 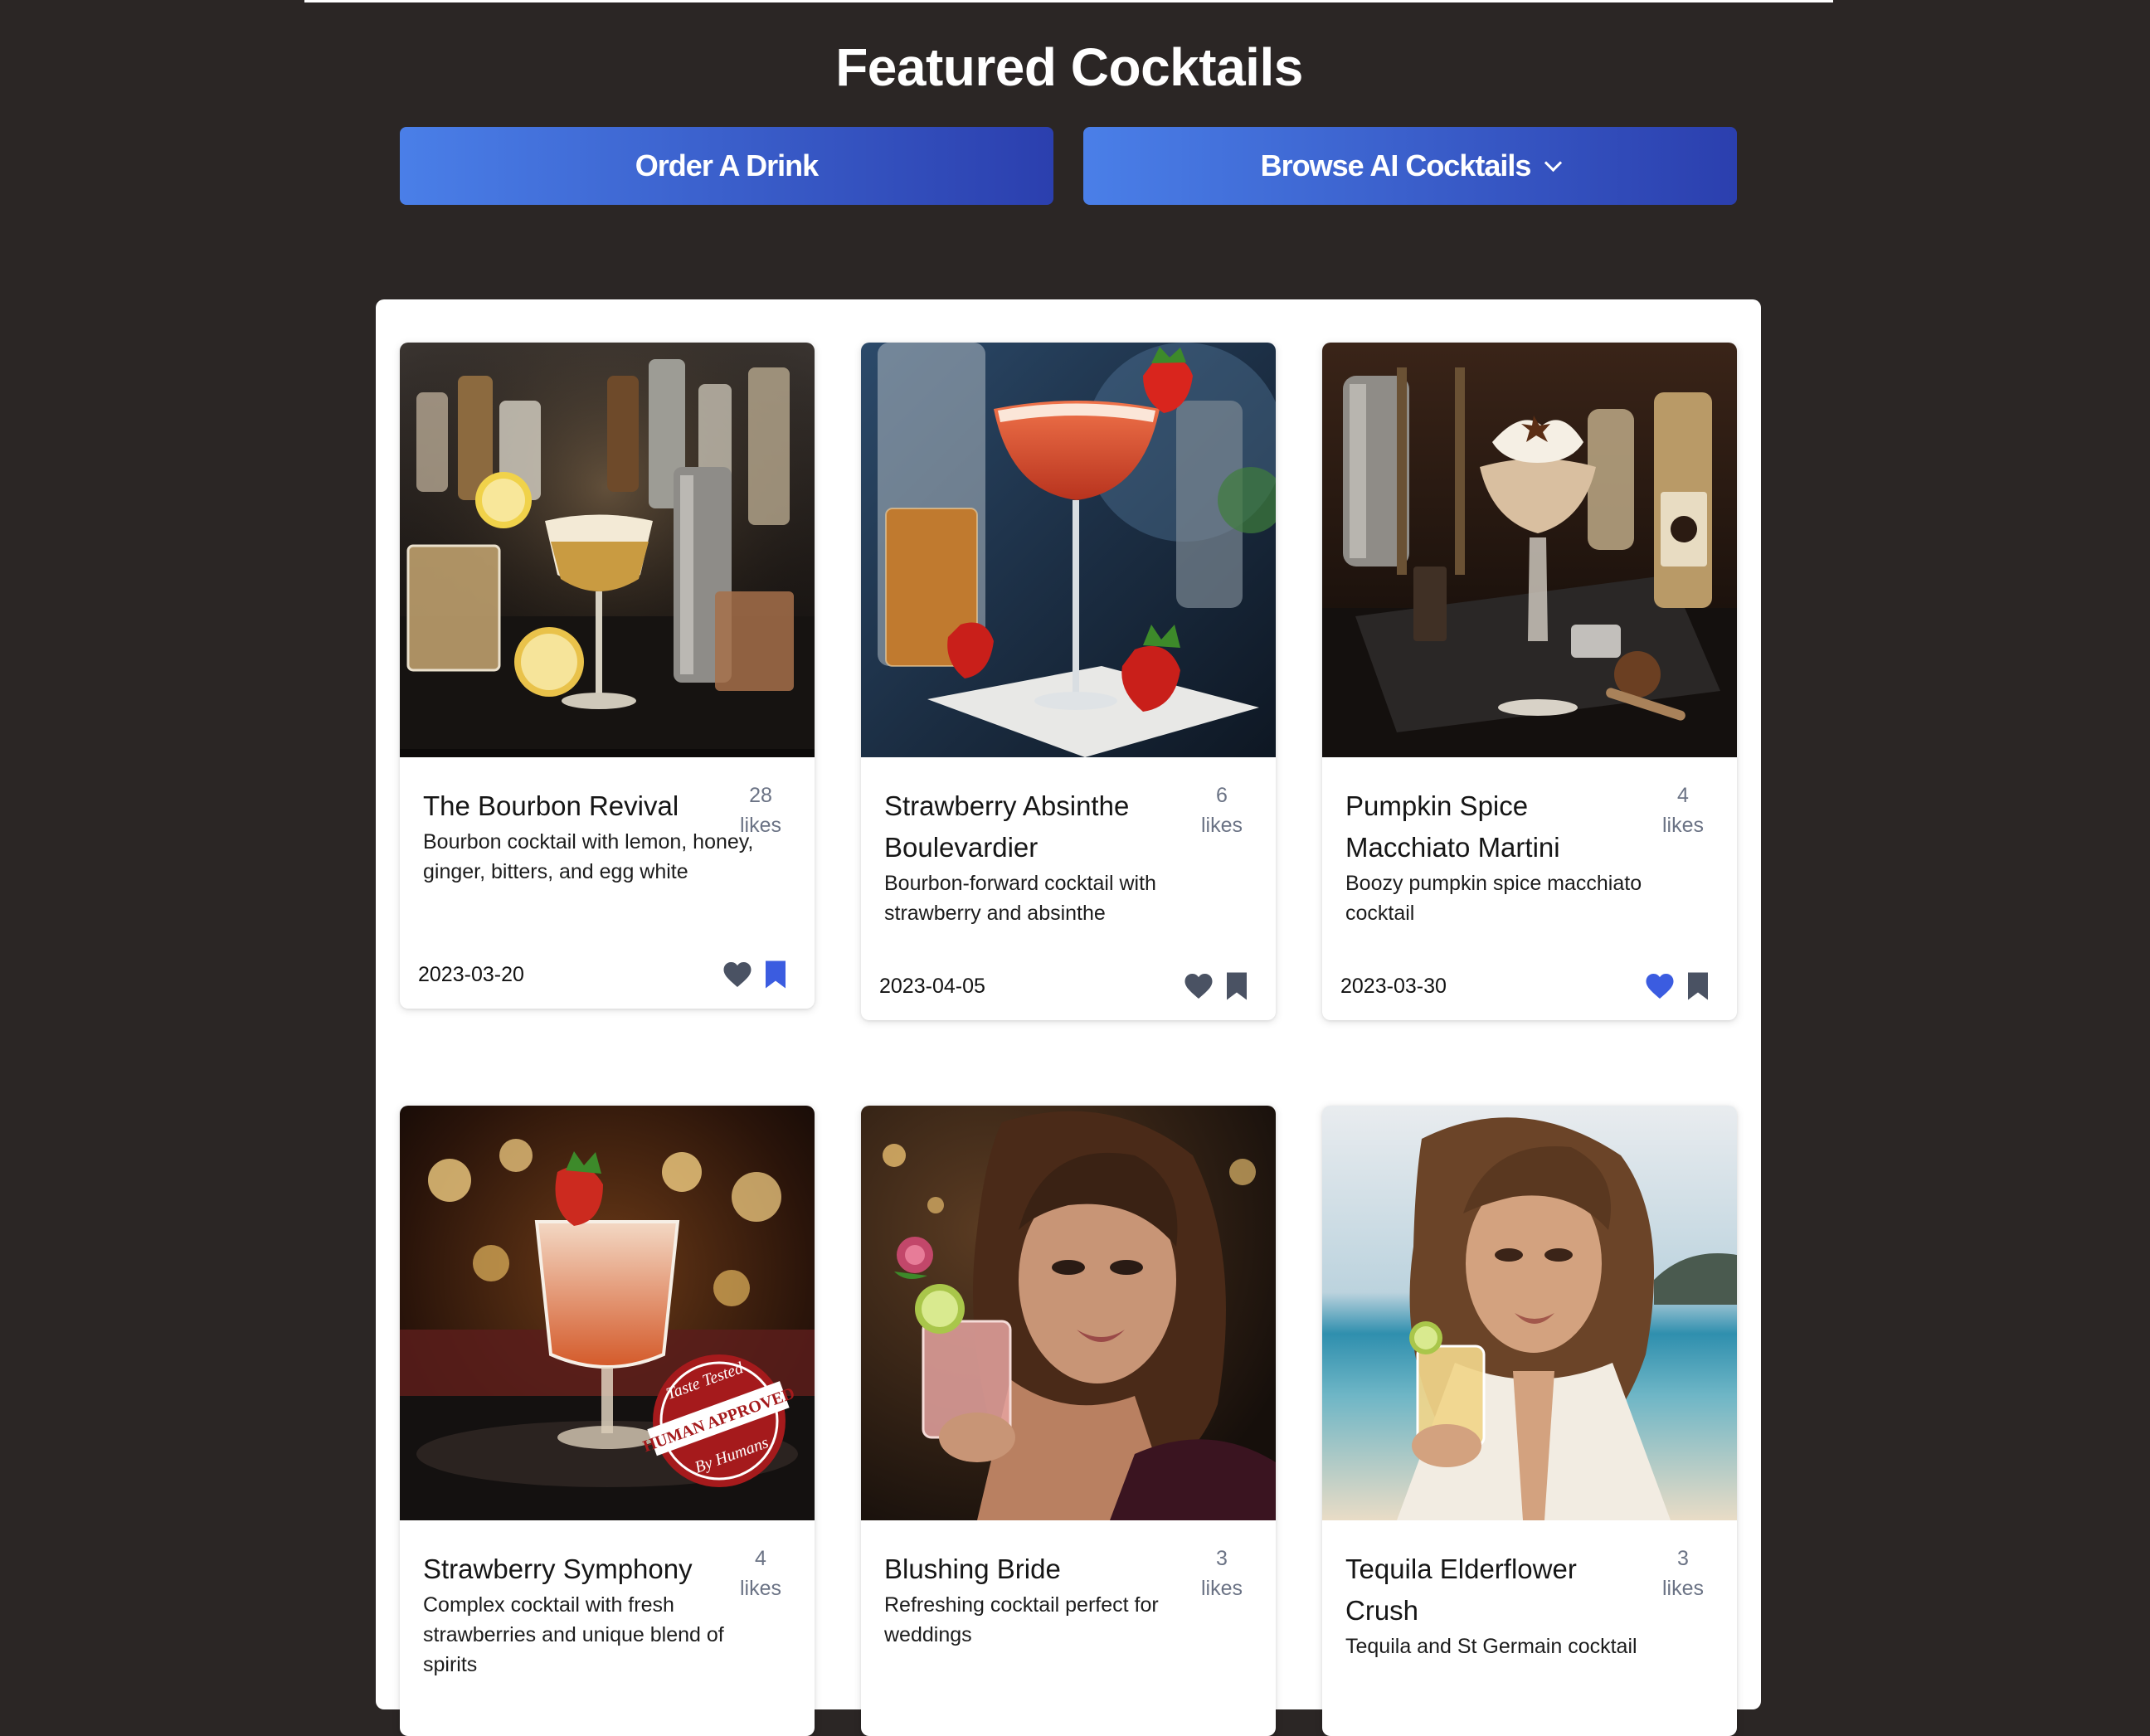 I want to click on order-drink-button: Order A Drink, so click(x=726, y=166).